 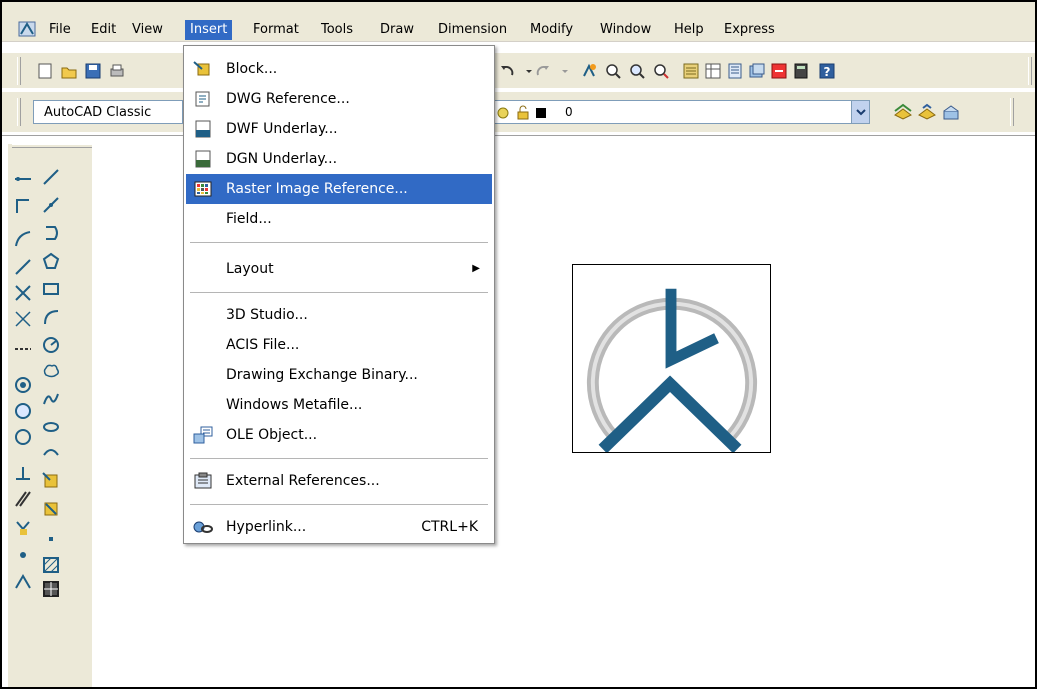 What do you see at coordinates (23, 411) in the screenshot?
I see `rotate-icon` at bounding box center [23, 411].